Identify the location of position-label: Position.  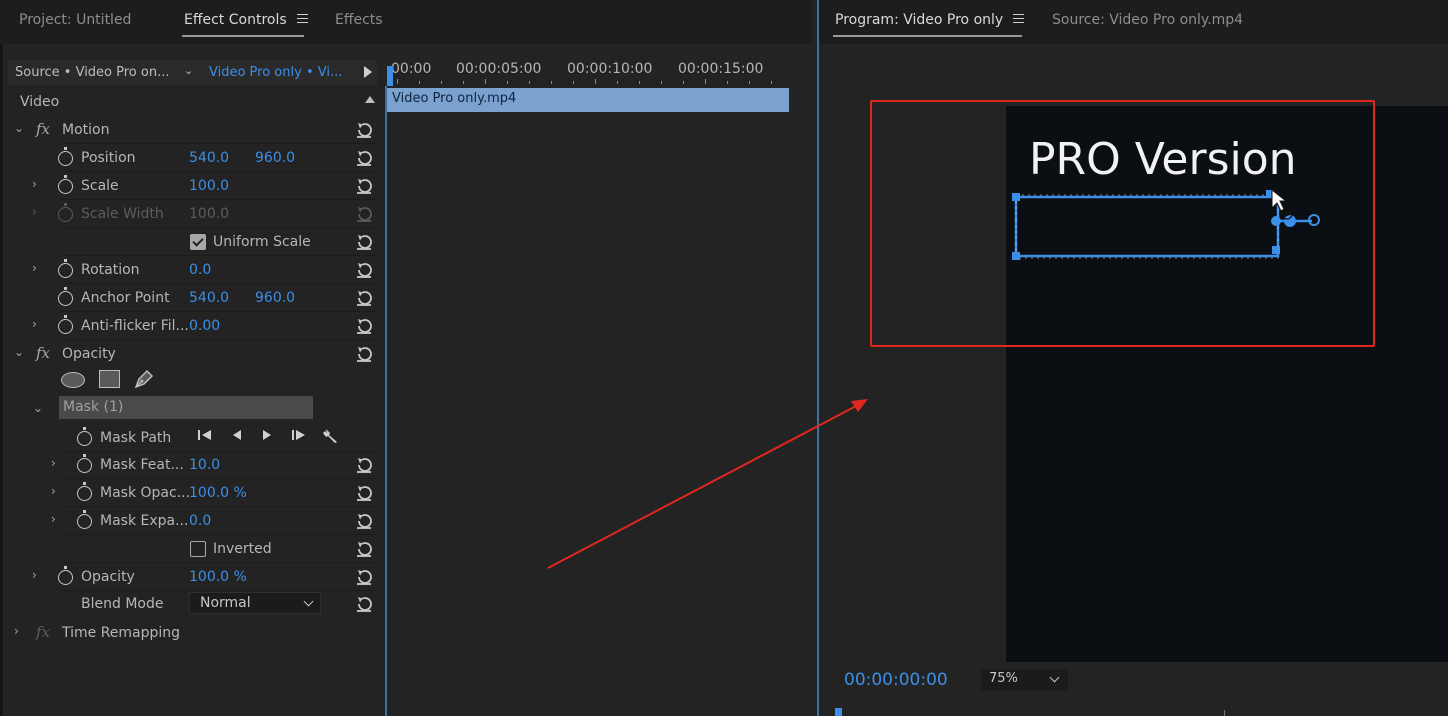
(108, 158).